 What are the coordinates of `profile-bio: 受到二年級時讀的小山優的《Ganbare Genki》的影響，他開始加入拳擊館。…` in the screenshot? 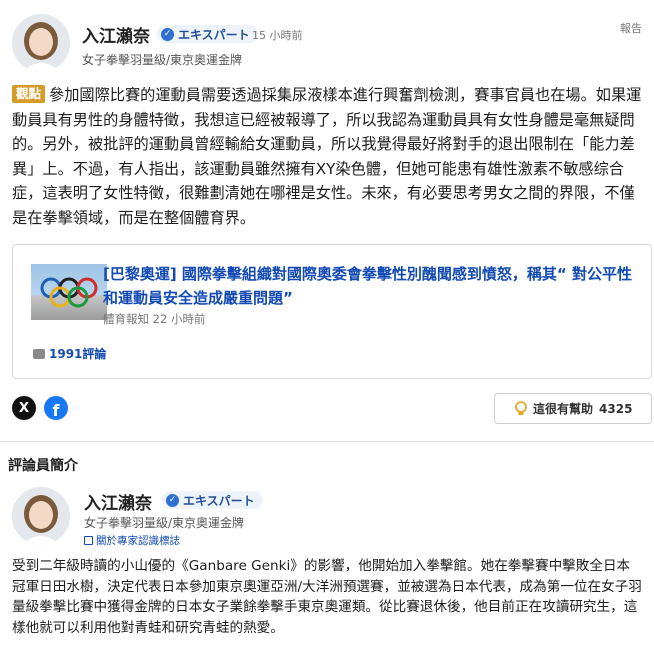 It's located at (327, 597).